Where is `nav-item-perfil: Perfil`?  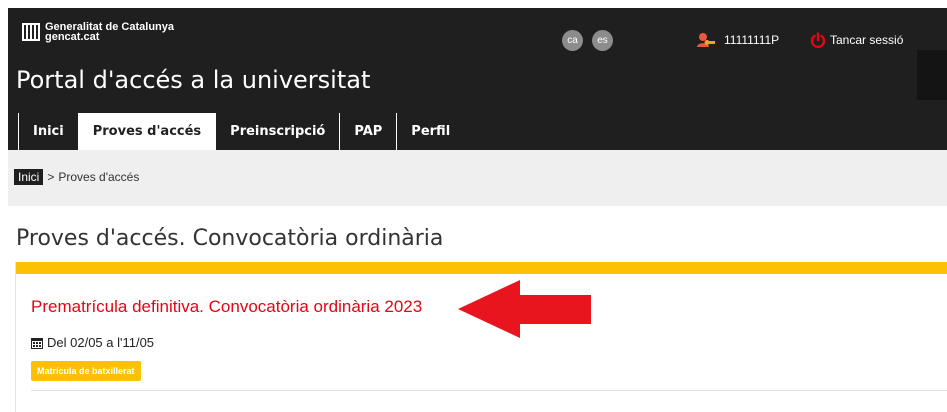
nav-item-perfil: Perfil is located at coordinates (430, 131).